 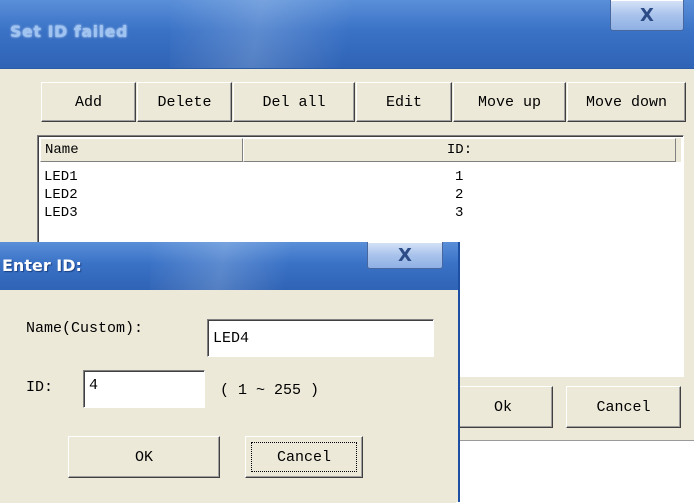 I want to click on move-down-button: Move down, so click(x=626, y=102).